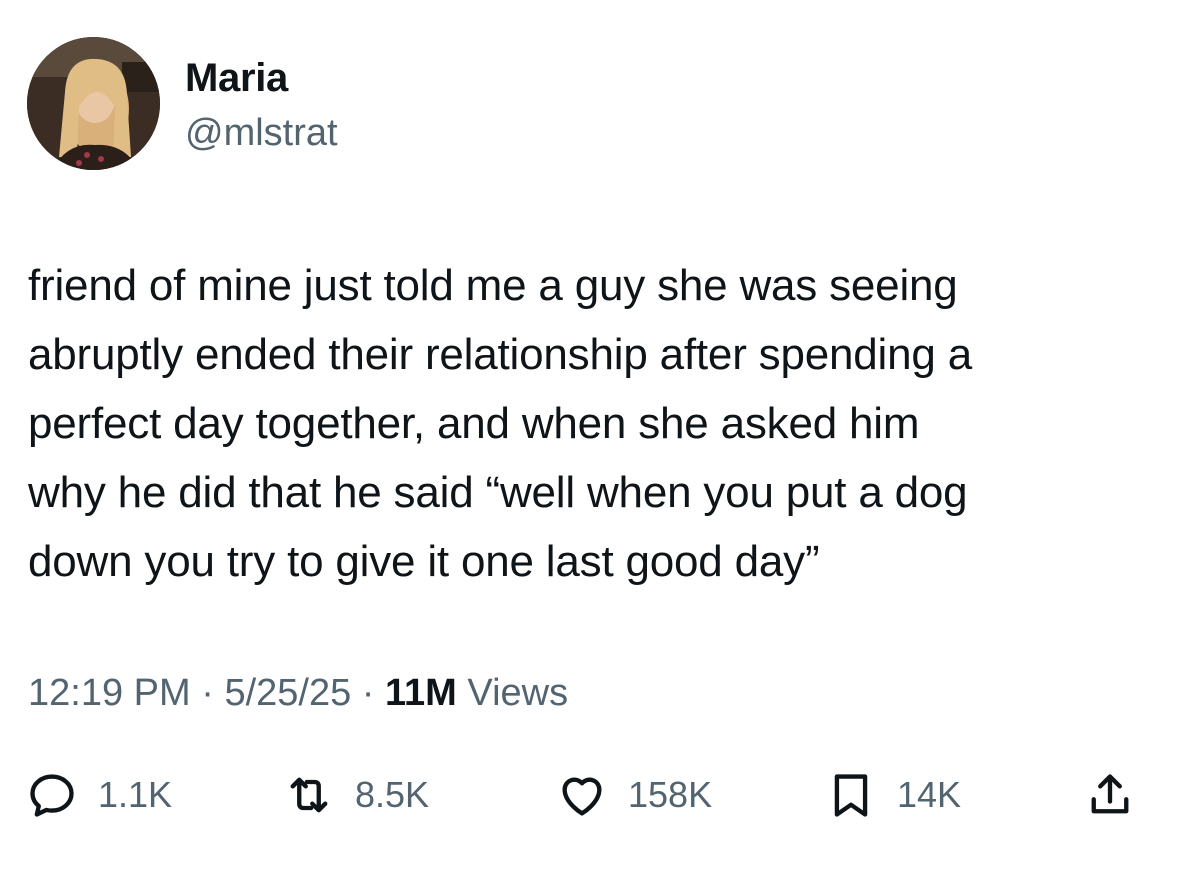  What do you see at coordinates (518, 693) in the screenshot?
I see `views-label: Views` at bounding box center [518, 693].